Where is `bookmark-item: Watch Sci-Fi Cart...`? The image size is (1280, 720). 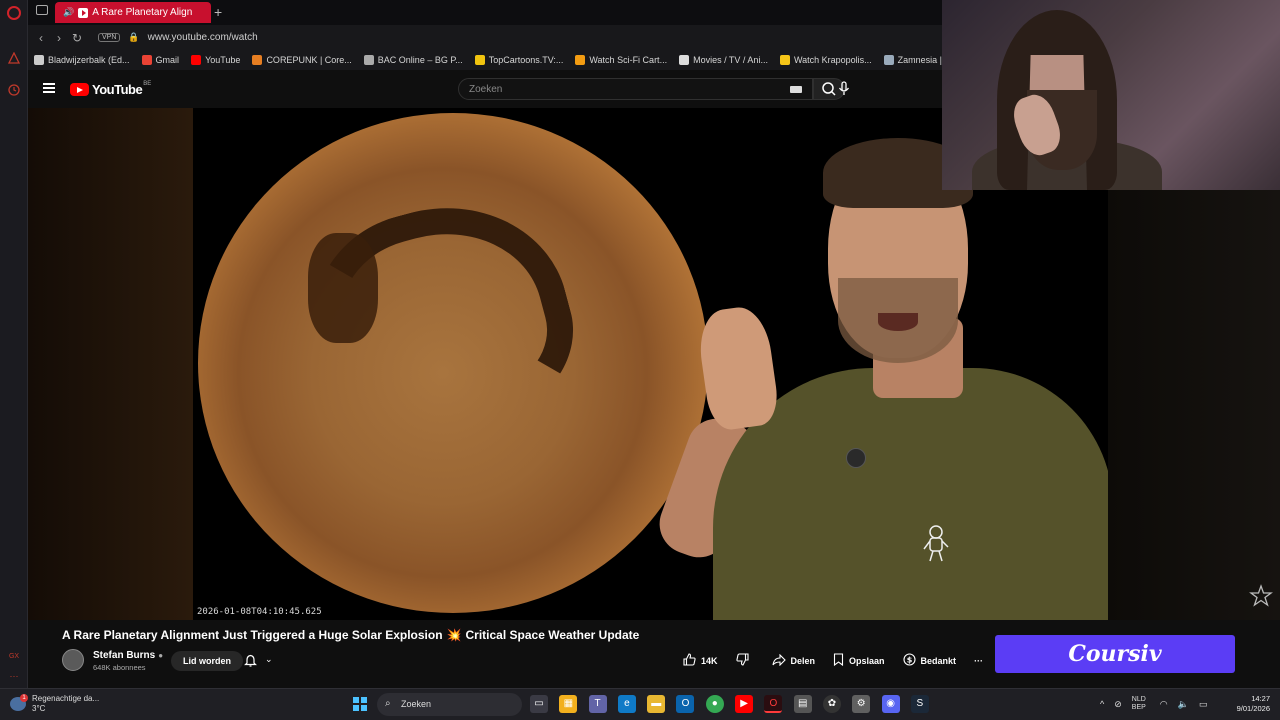 bookmark-item: Watch Sci-Fi Cart... is located at coordinates (621, 60).